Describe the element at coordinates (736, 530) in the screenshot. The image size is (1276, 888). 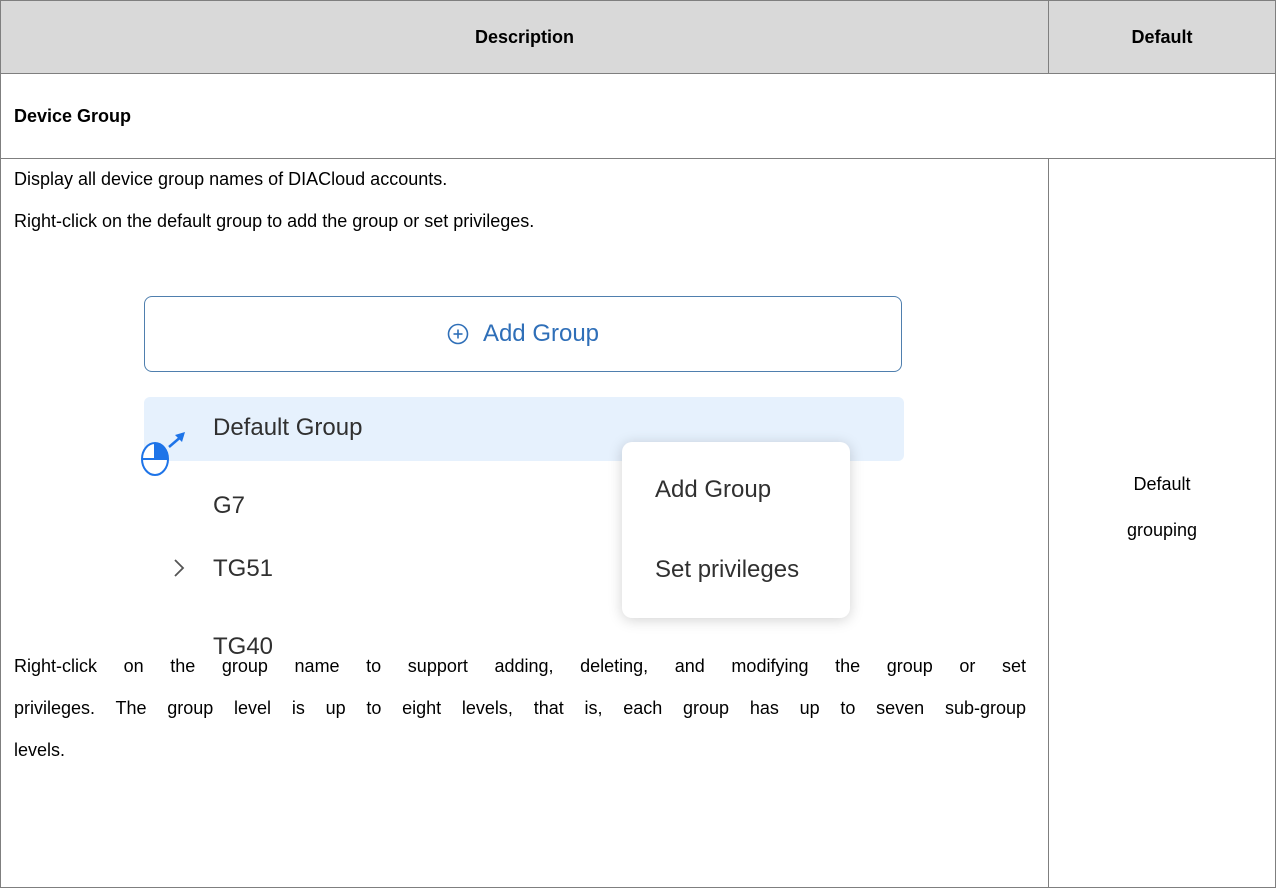
I see `context-menu: Add Group Set privileges` at that location.